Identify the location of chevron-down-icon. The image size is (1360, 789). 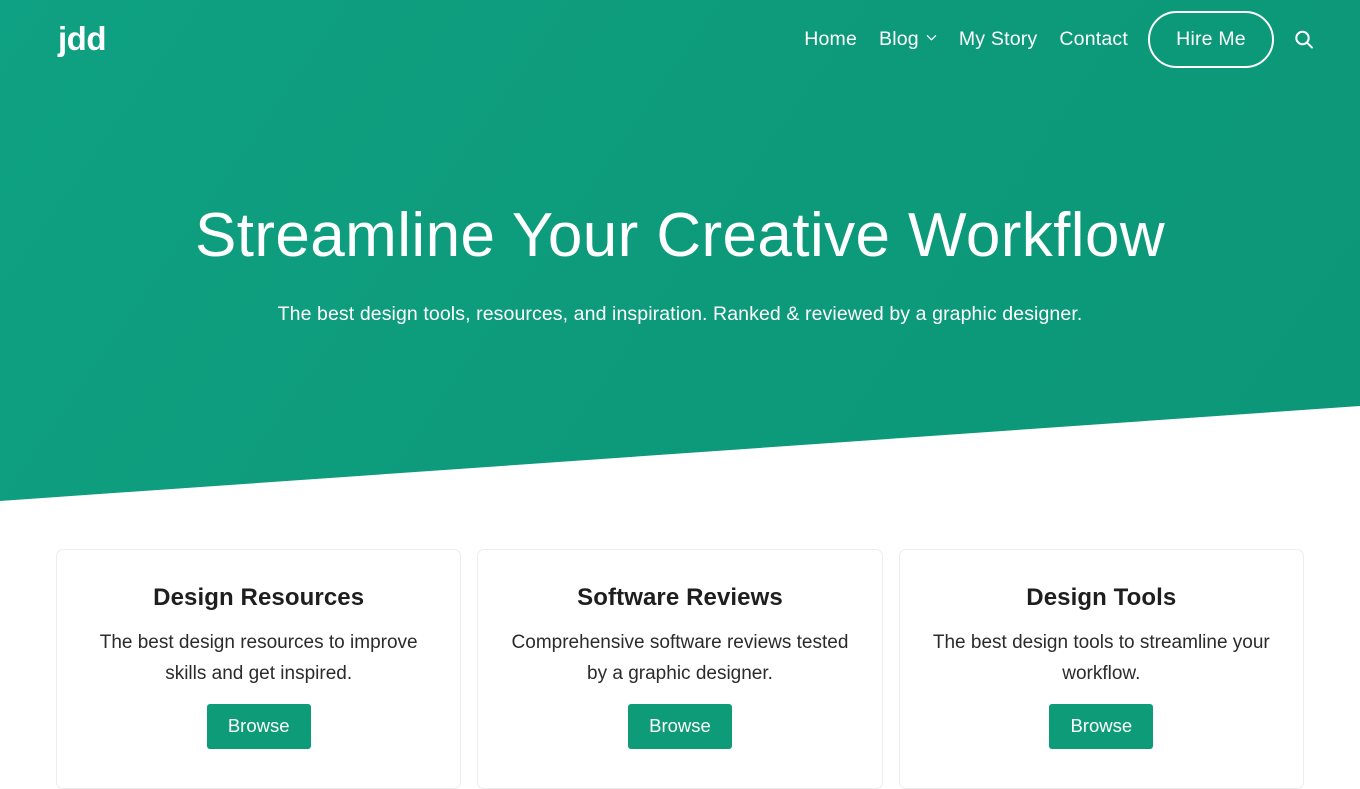
(931, 37).